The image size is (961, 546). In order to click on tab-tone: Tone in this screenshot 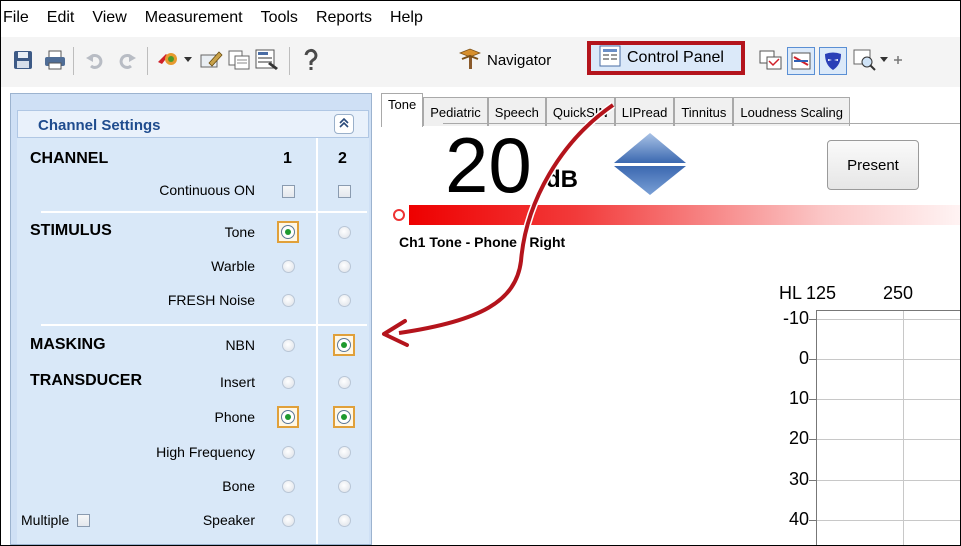, I will do `click(402, 110)`.